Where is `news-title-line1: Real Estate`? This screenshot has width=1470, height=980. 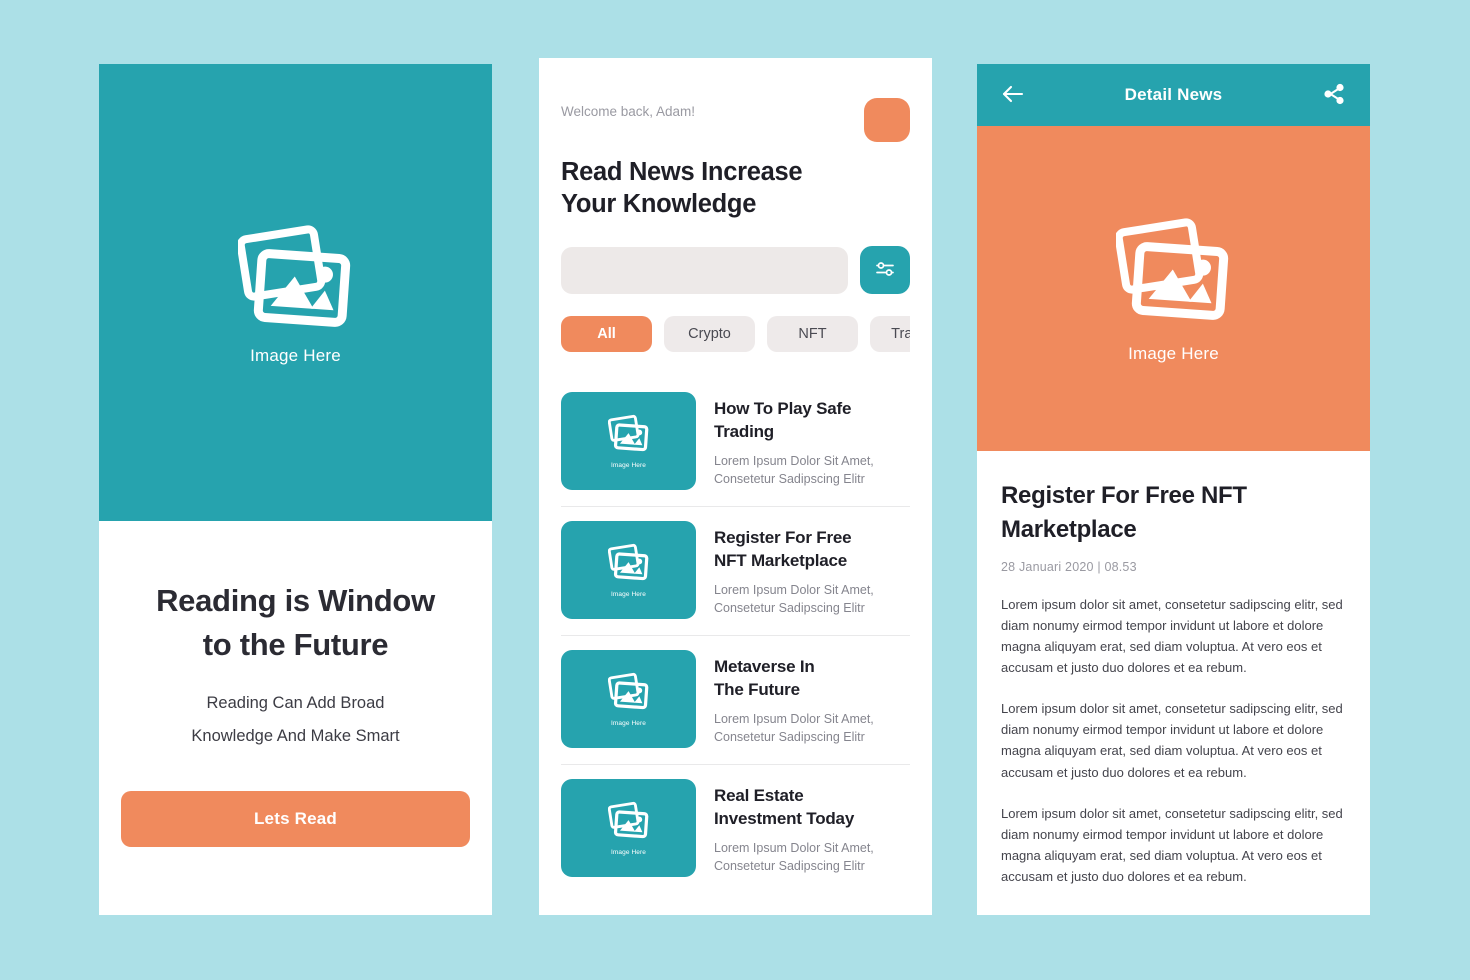 news-title-line1: Real Estate is located at coordinates (759, 796).